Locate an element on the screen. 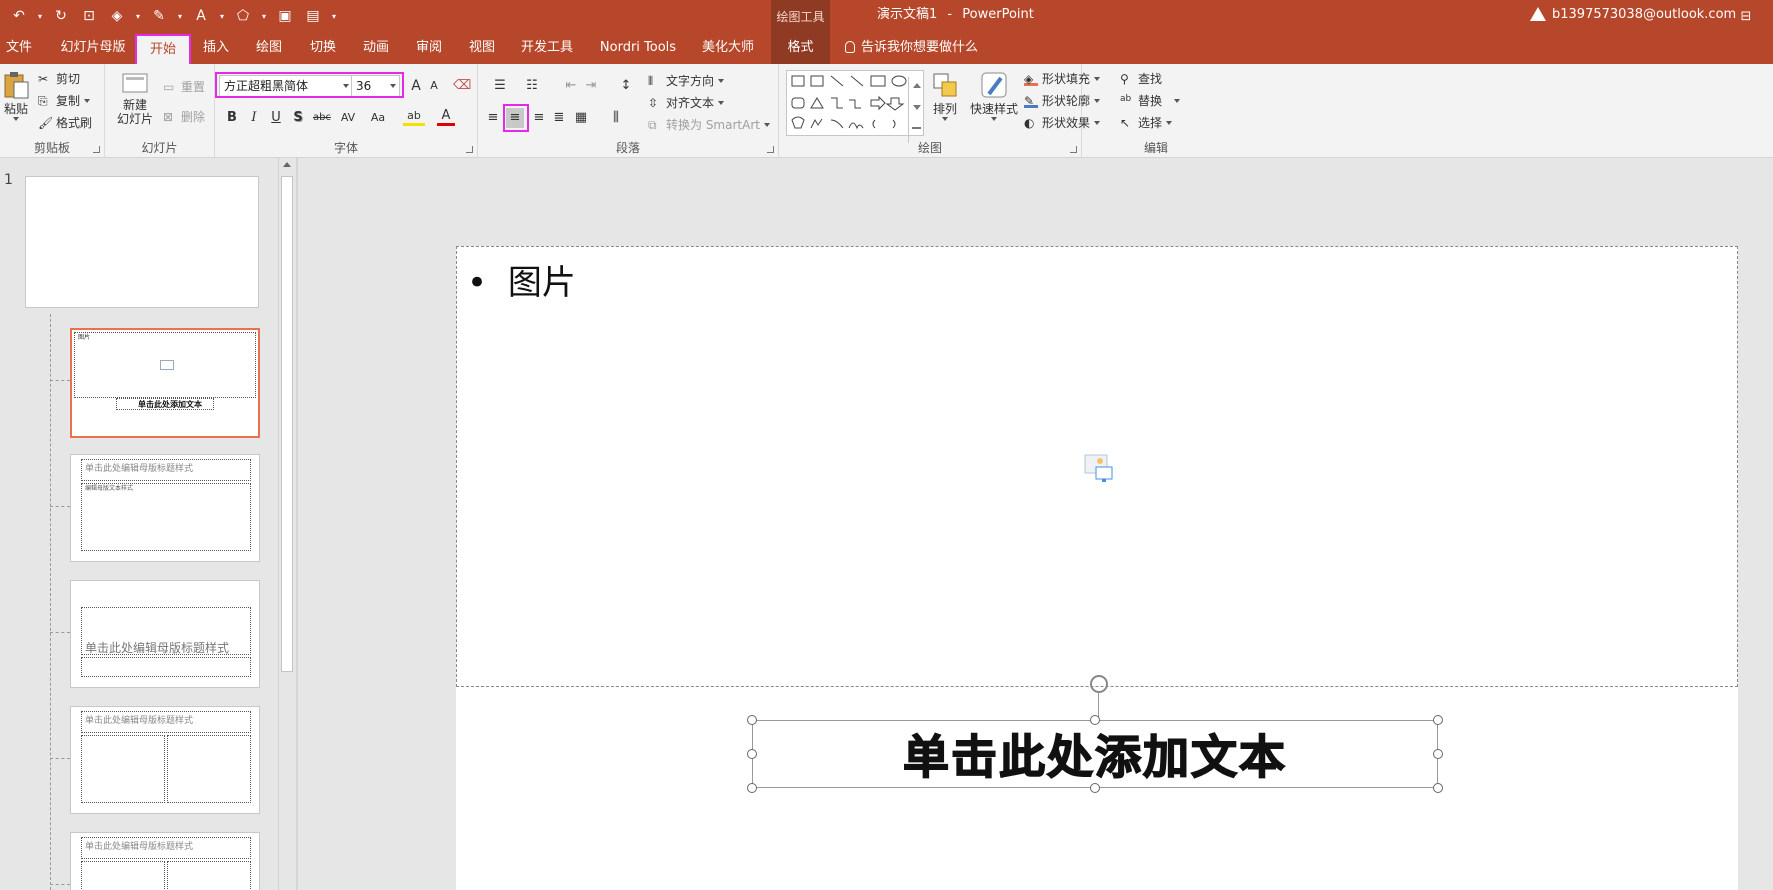 Image resolution: width=1773 pixels, height=890 pixels. align-right-button: ≡ is located at coordinates (539, 118).